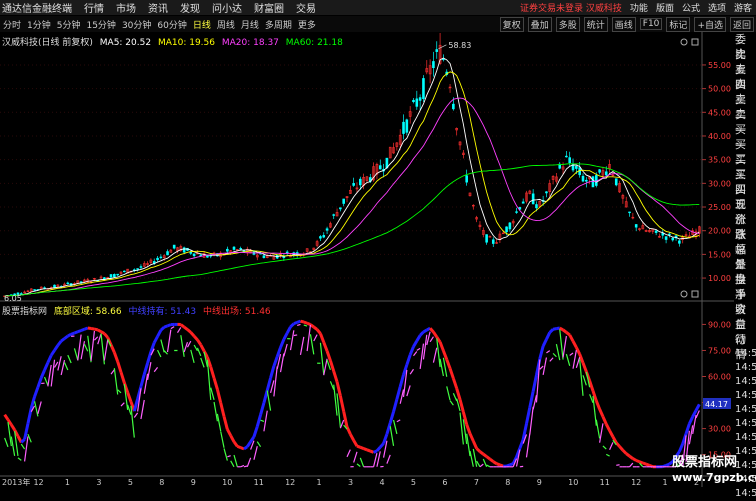 The width and height of the screenshot is (756, 501). I want to click on tool-f10: F10, so click(651, 24).